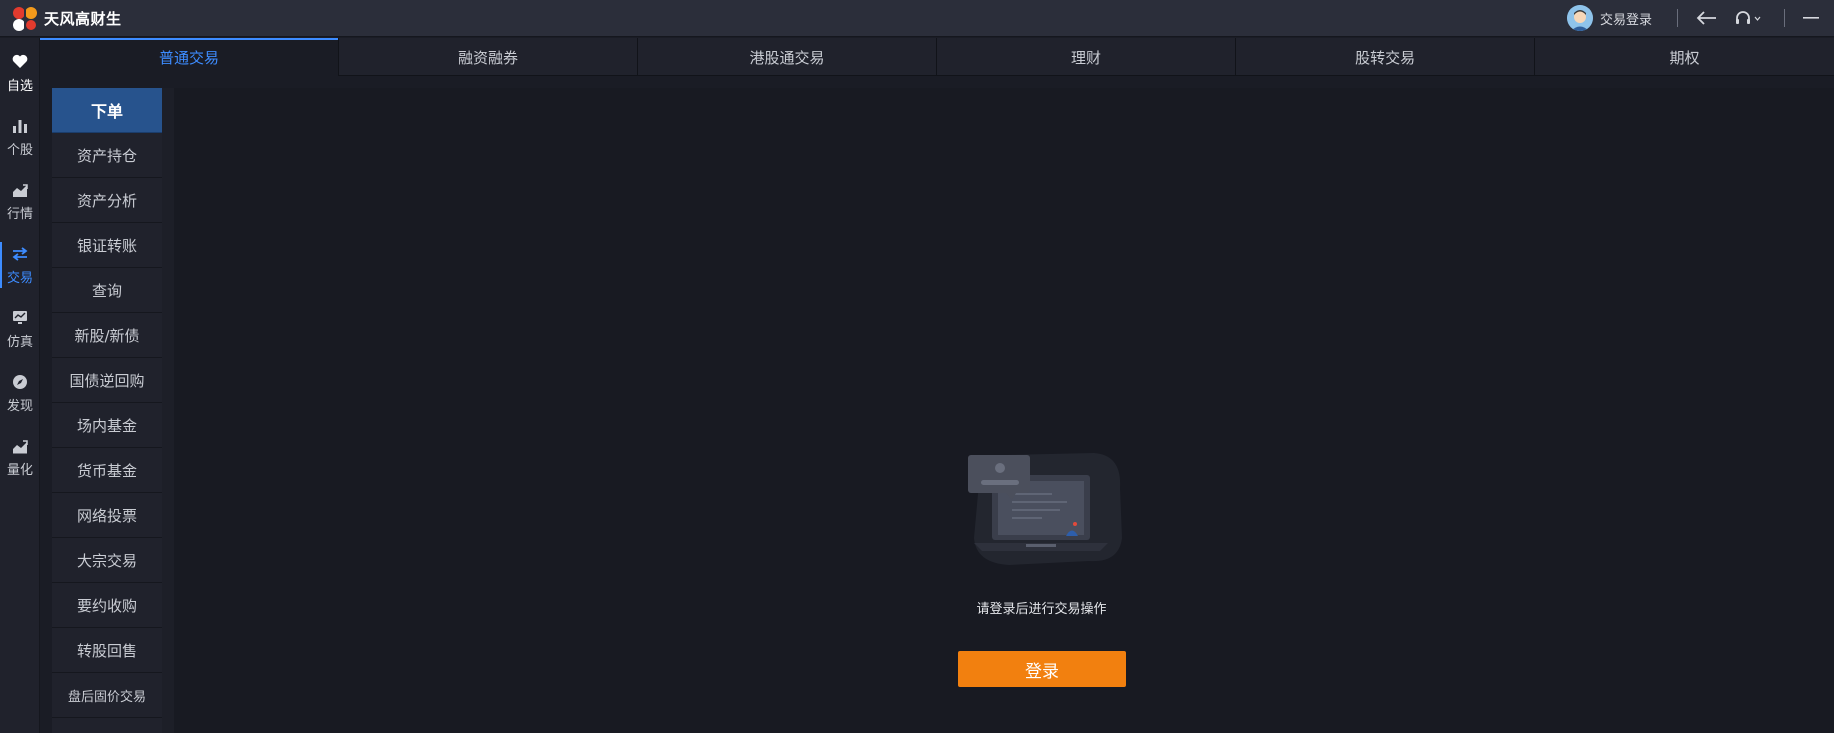  I want to click on tab-hk-connect: 港股通交易, so click(788, 57).